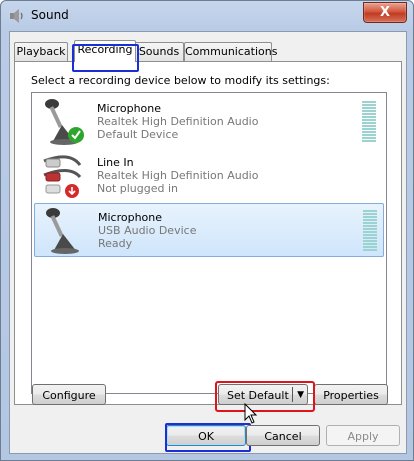 This screenshot has width=414, height=461. I want to click on title-bar: Sound X, so click(207, 16).